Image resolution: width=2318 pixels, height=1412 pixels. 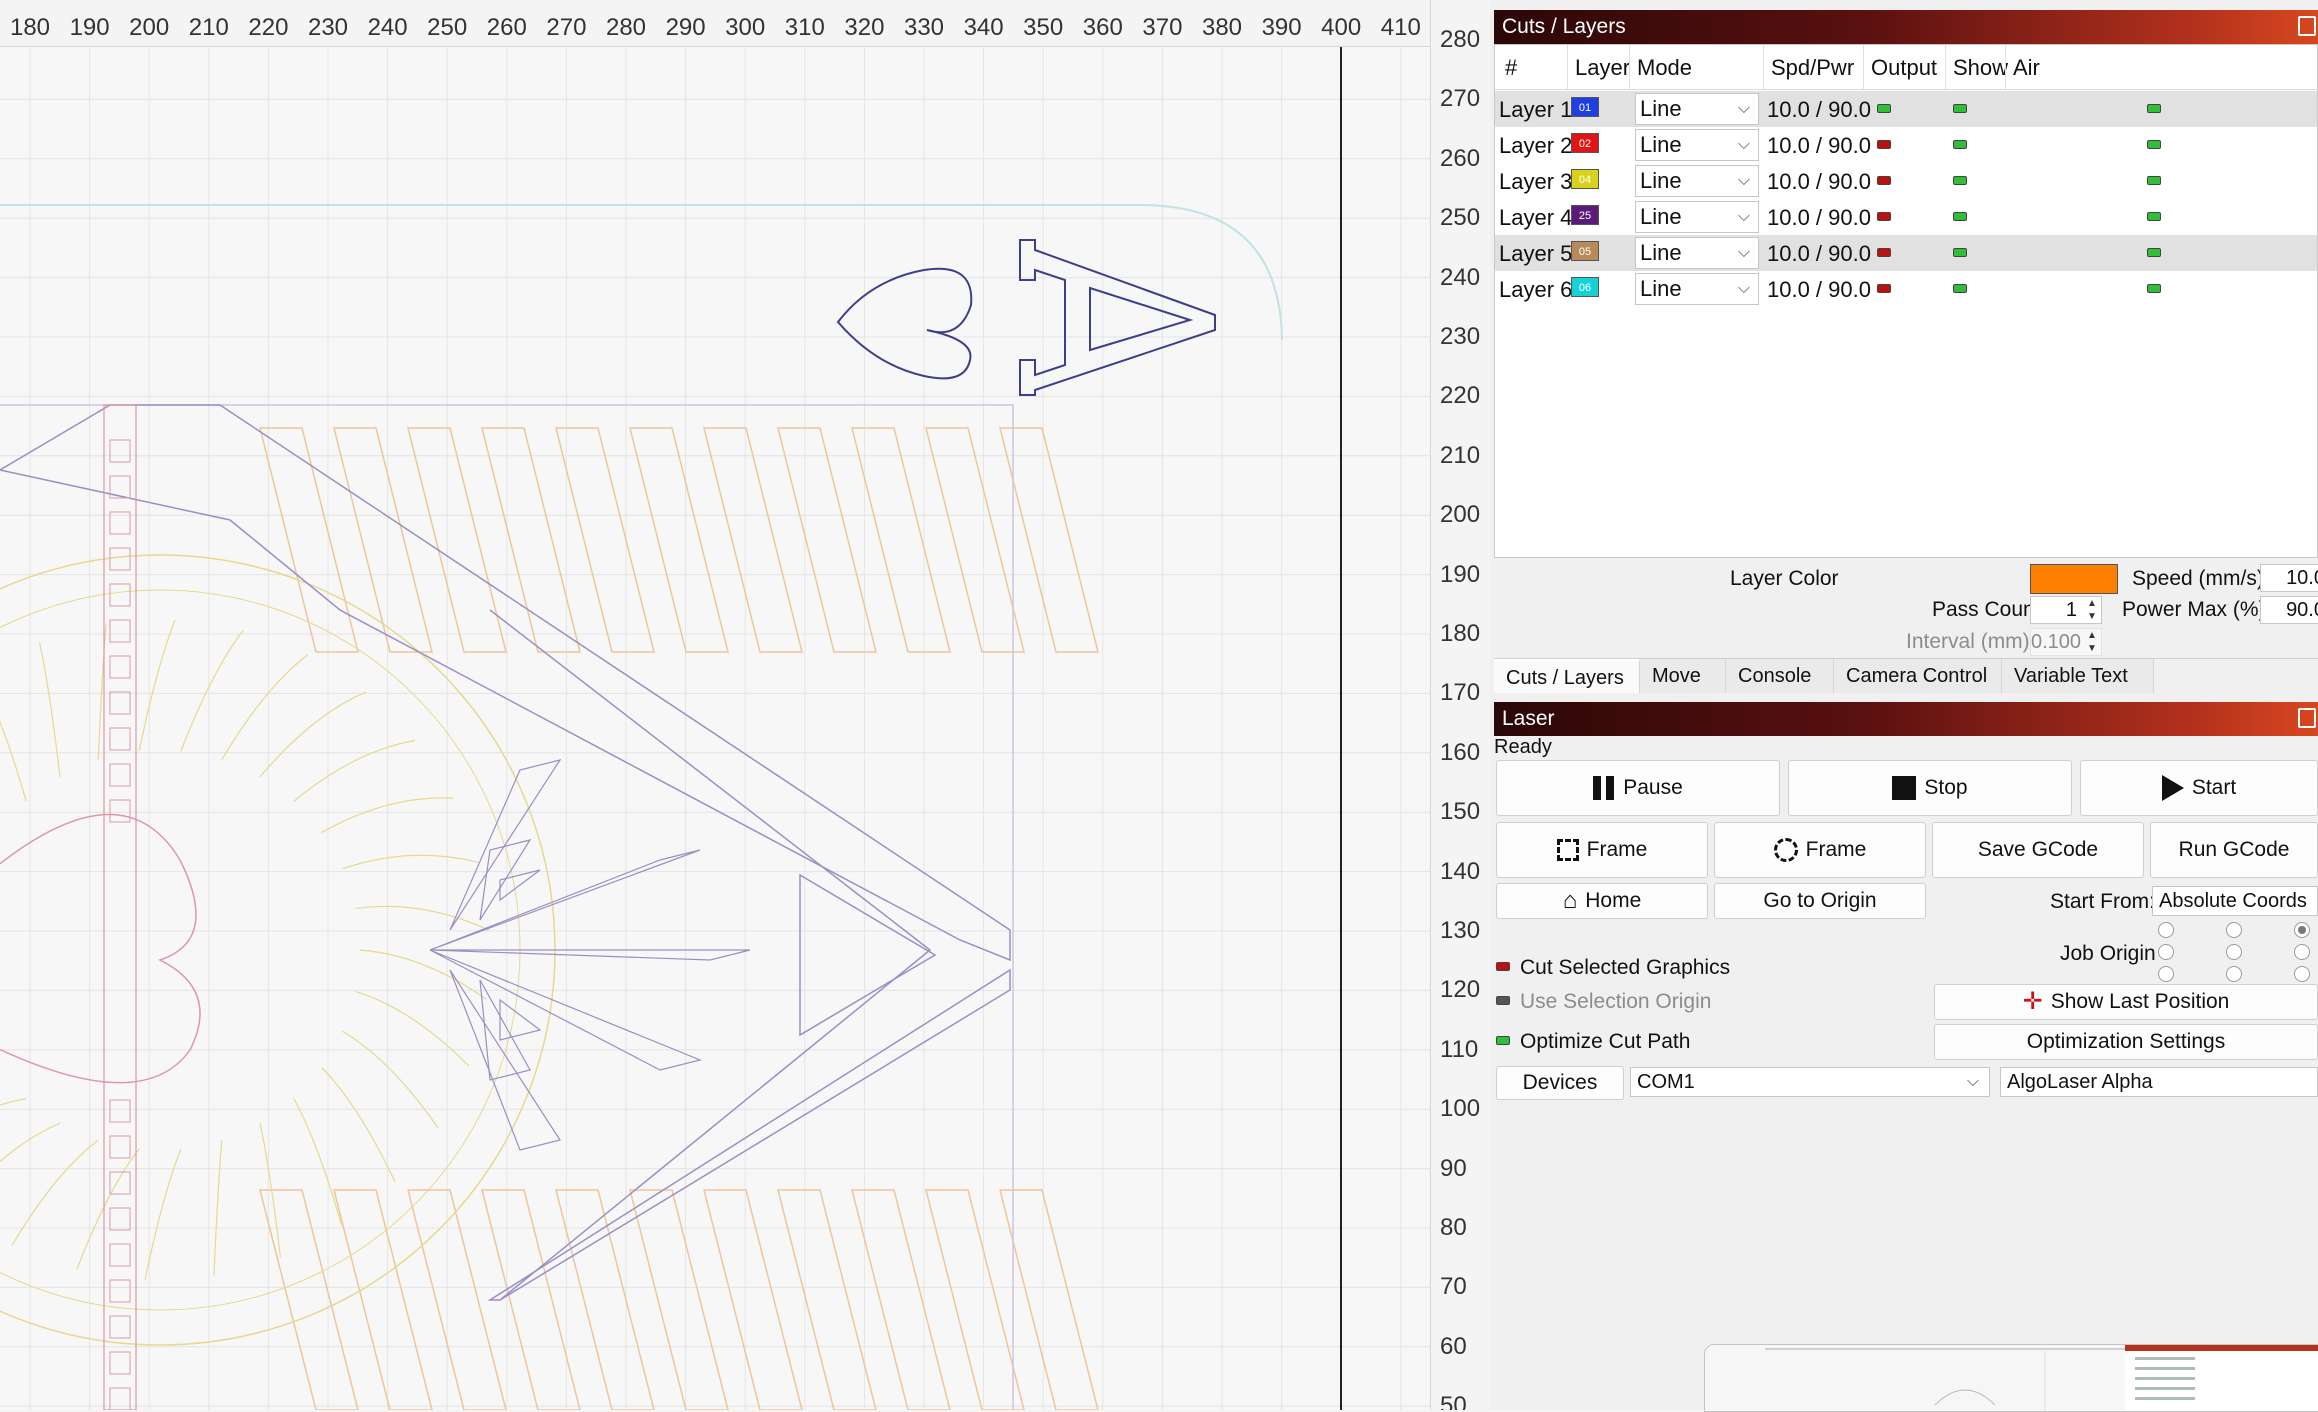 What do you see at coordinates (1536, 109) in the screenshot?
I see `layer-name: Layer 1` at bounding box center [1536, 109].